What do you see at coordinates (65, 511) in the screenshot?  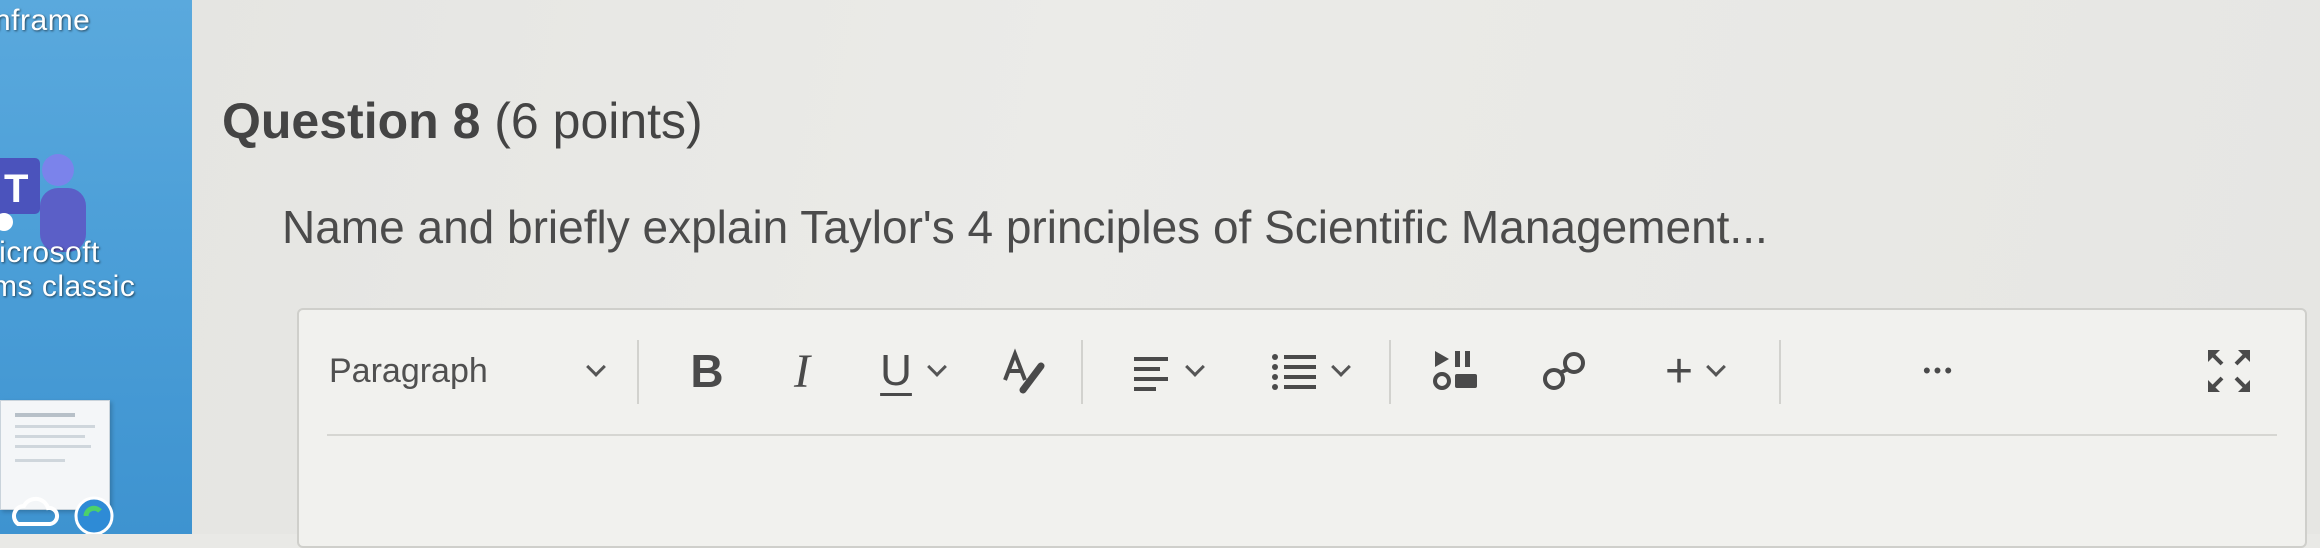 I see `cloud-sync-icon` at bounding box center [65, 511].